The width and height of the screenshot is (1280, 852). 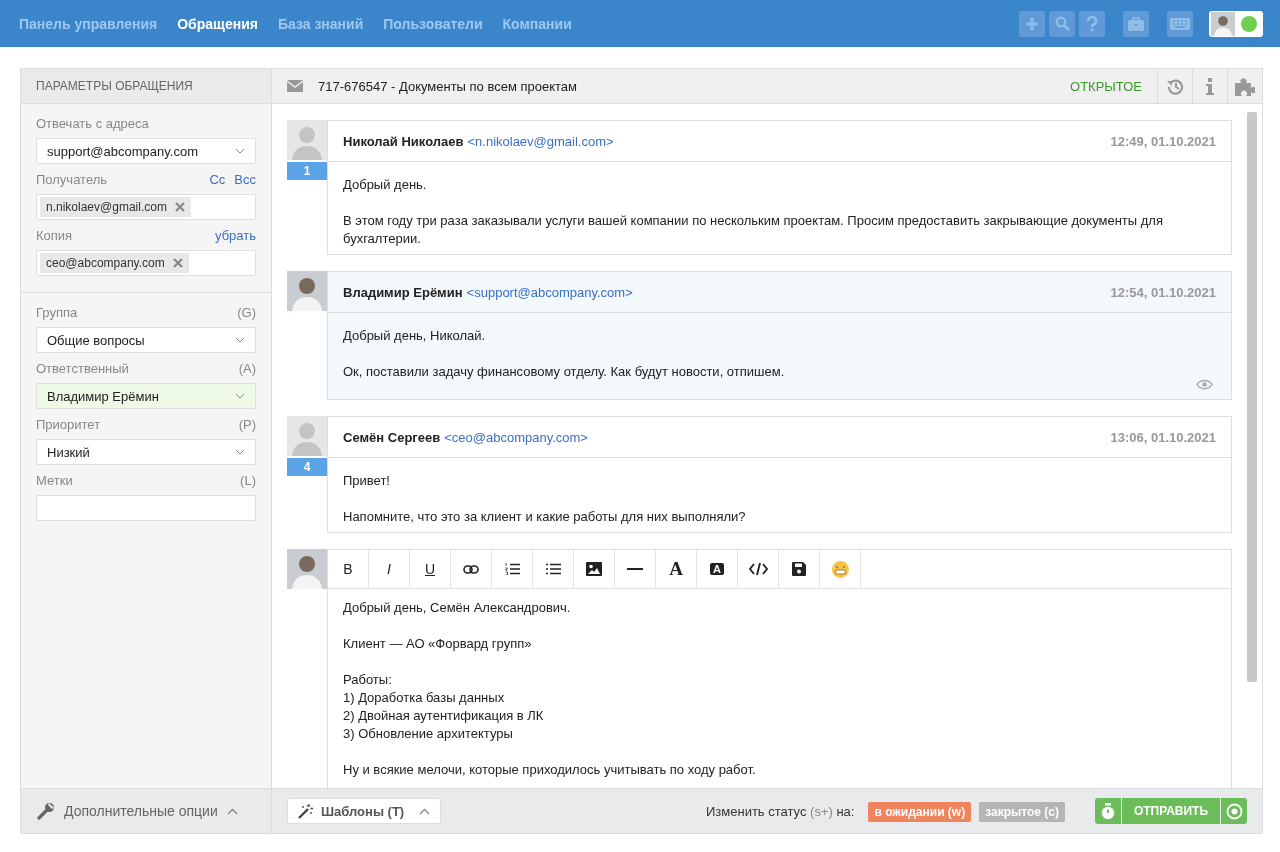 I want to click on image-icon, so click(x=594, y=569).